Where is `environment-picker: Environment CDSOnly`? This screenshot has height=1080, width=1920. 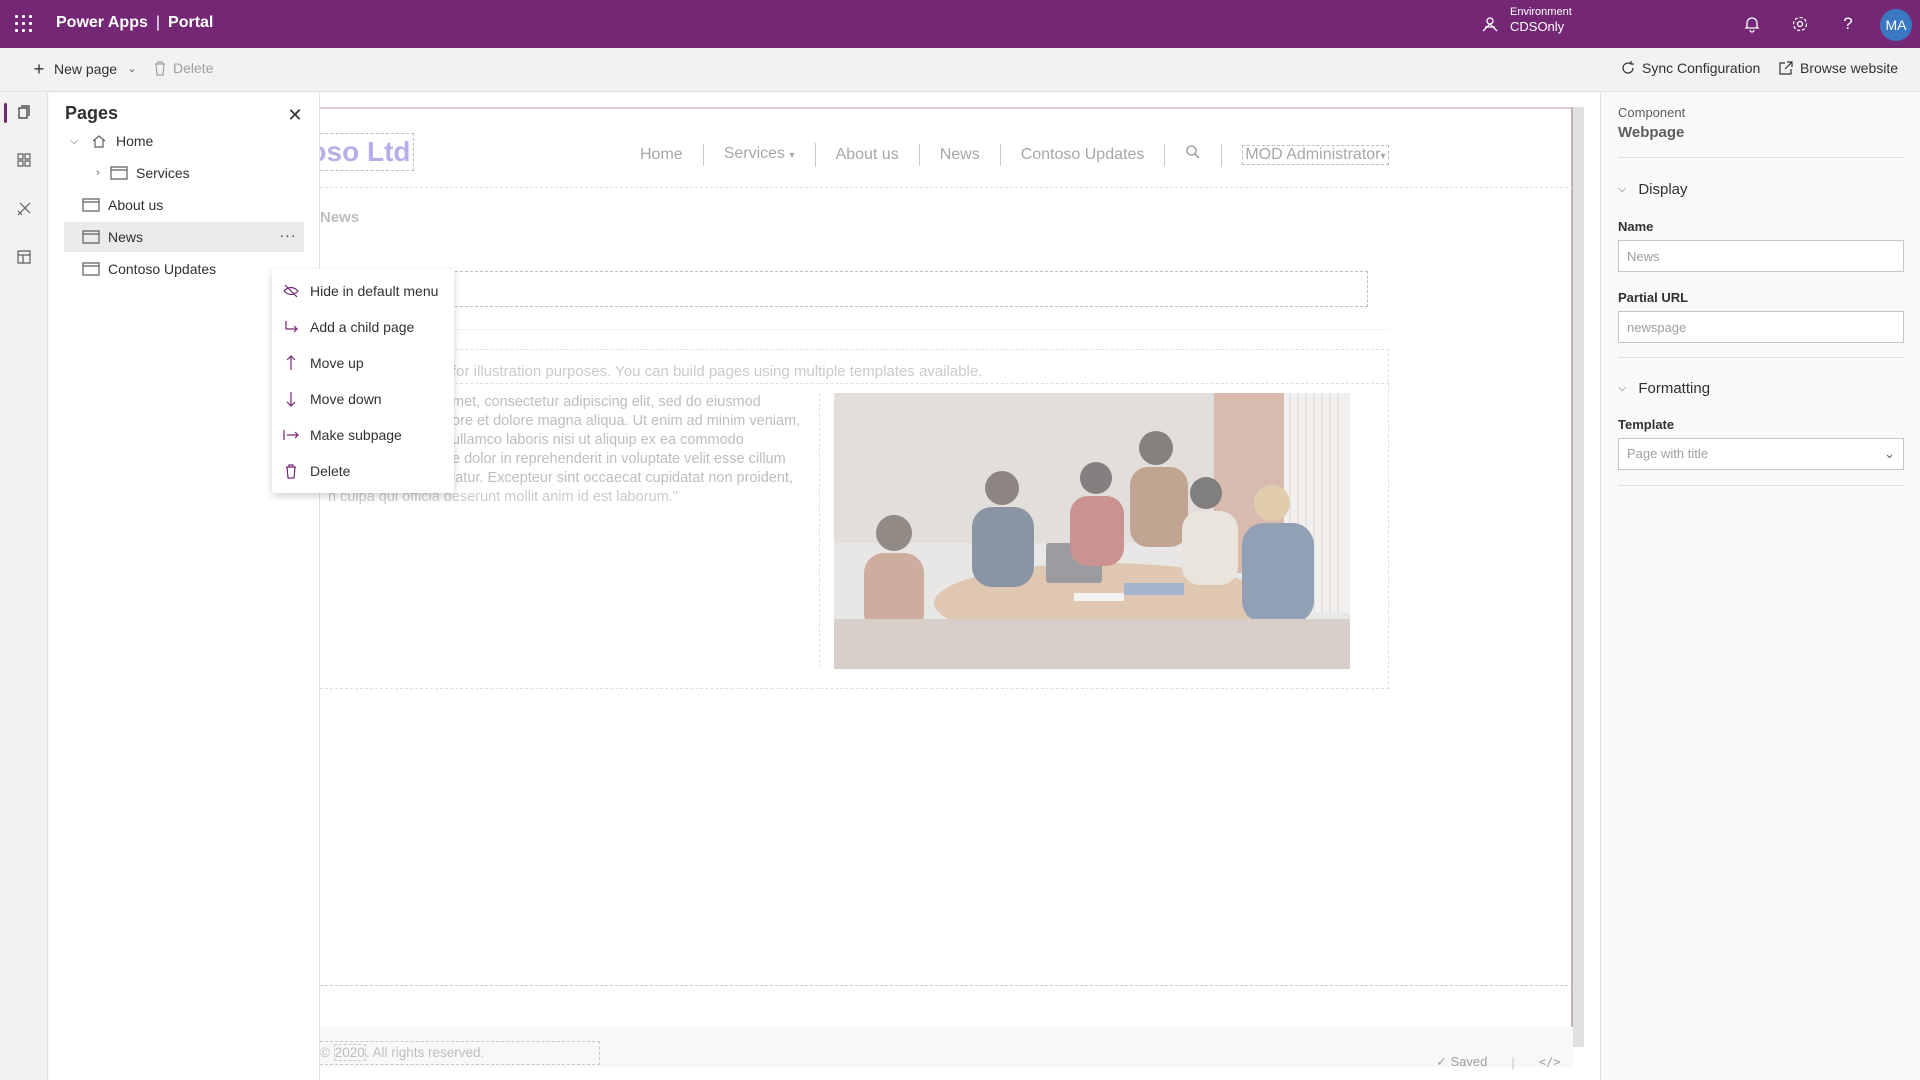
environment-picker: Environment CDSOnly is located at coordinates (1527, 20).